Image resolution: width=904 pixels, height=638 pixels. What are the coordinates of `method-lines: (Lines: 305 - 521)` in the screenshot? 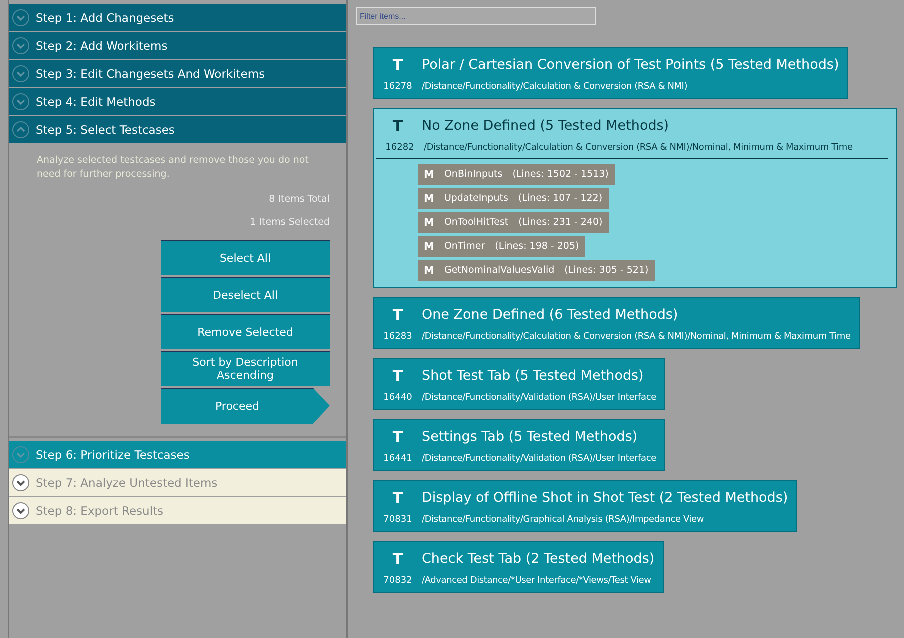 It's located at (606, 270).